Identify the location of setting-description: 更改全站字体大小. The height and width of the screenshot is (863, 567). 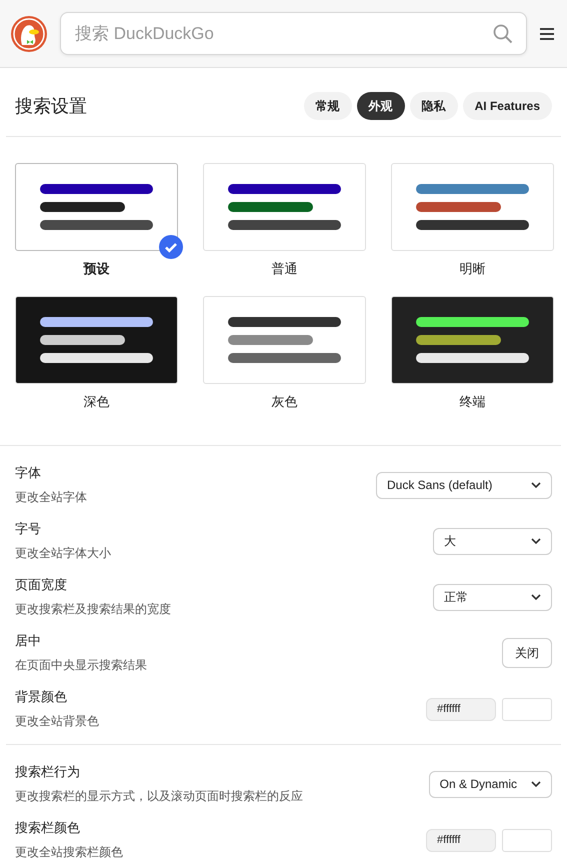
(63, 553).